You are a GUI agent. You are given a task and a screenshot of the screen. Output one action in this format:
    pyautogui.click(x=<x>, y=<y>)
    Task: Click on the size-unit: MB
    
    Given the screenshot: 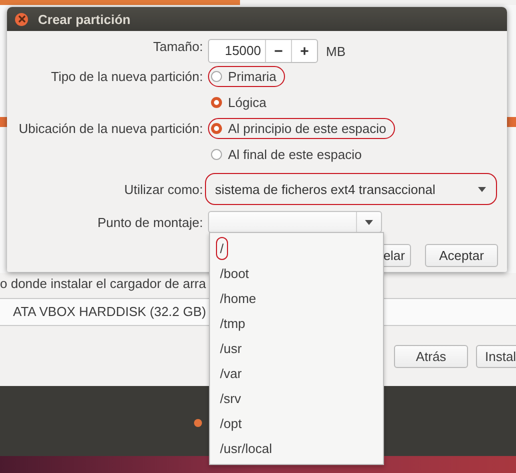 What is the action you would take?
    pyautogui.click(x=336, y=51)
    